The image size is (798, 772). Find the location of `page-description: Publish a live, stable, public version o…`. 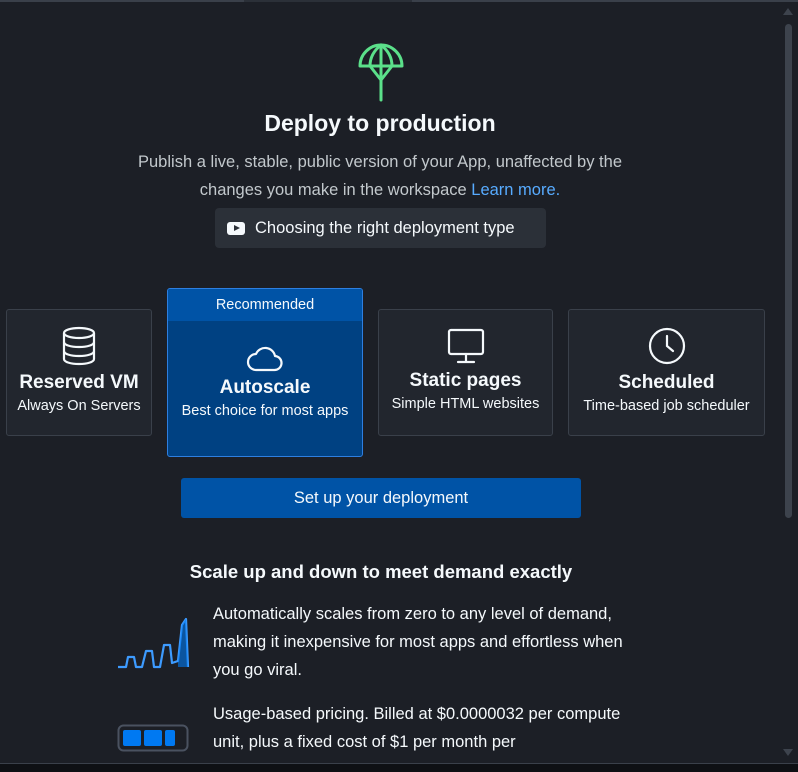

page-description: Publish a live, stable, public version o… is located at coordinates (380, 176).